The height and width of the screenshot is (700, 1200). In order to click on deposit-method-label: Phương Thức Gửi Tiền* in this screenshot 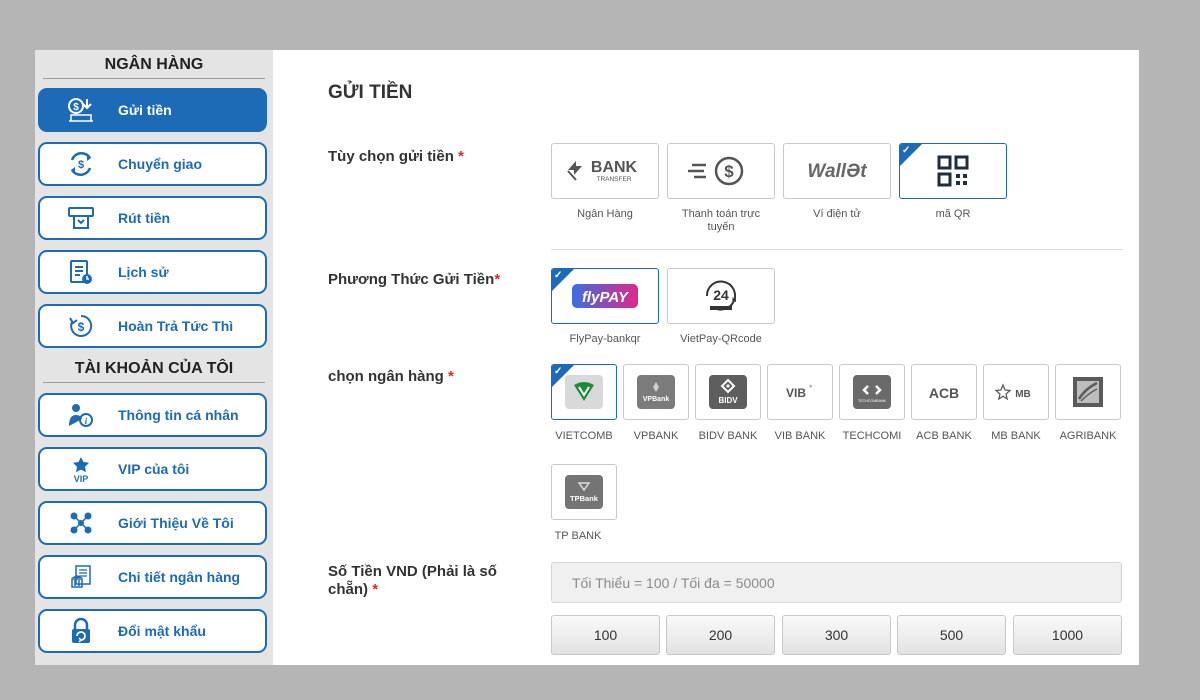, I will do `click(414, 279)`.